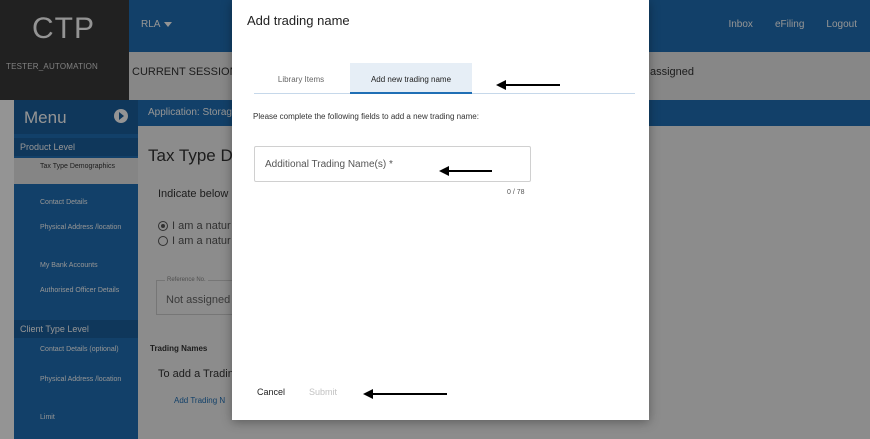  What do you see at coordinates (411, 78) in the screenshot?
I see `tab-add-new-trading-name: Add new trading name` at bounding box center [411, 78].